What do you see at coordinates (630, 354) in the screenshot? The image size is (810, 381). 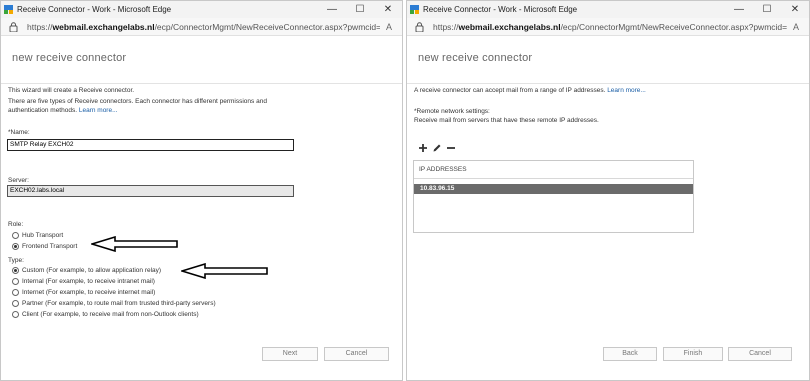 I see `back-button: Back` at bounding box center [630, 354].